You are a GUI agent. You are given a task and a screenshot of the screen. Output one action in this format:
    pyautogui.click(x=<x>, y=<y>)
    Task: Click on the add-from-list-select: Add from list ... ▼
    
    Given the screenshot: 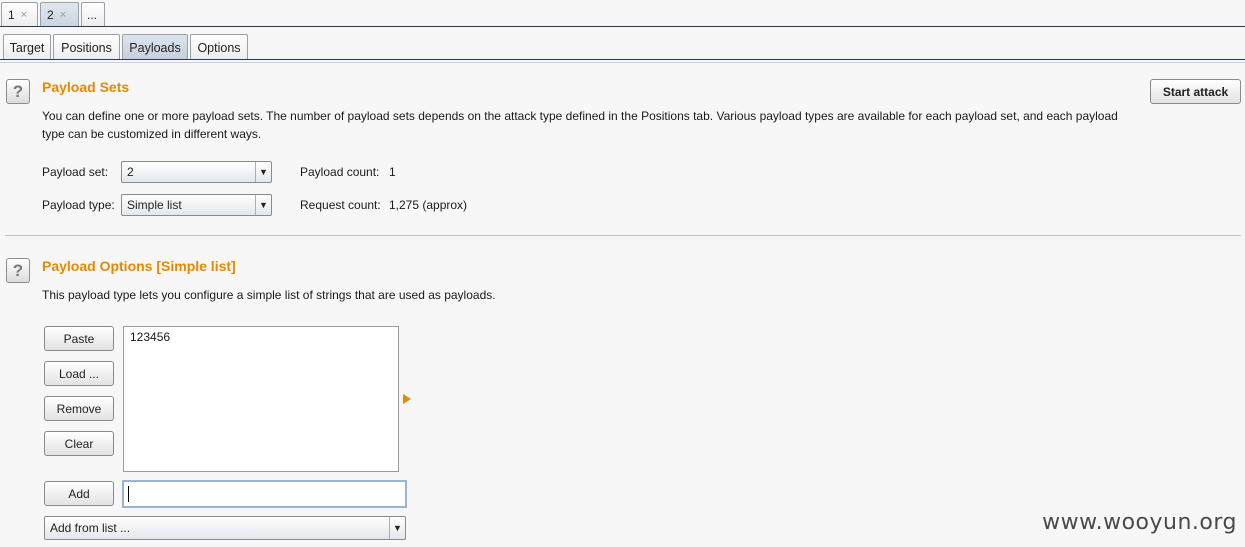 What is the action you would take?
    pyautogui.click(x=225, y=528)
    